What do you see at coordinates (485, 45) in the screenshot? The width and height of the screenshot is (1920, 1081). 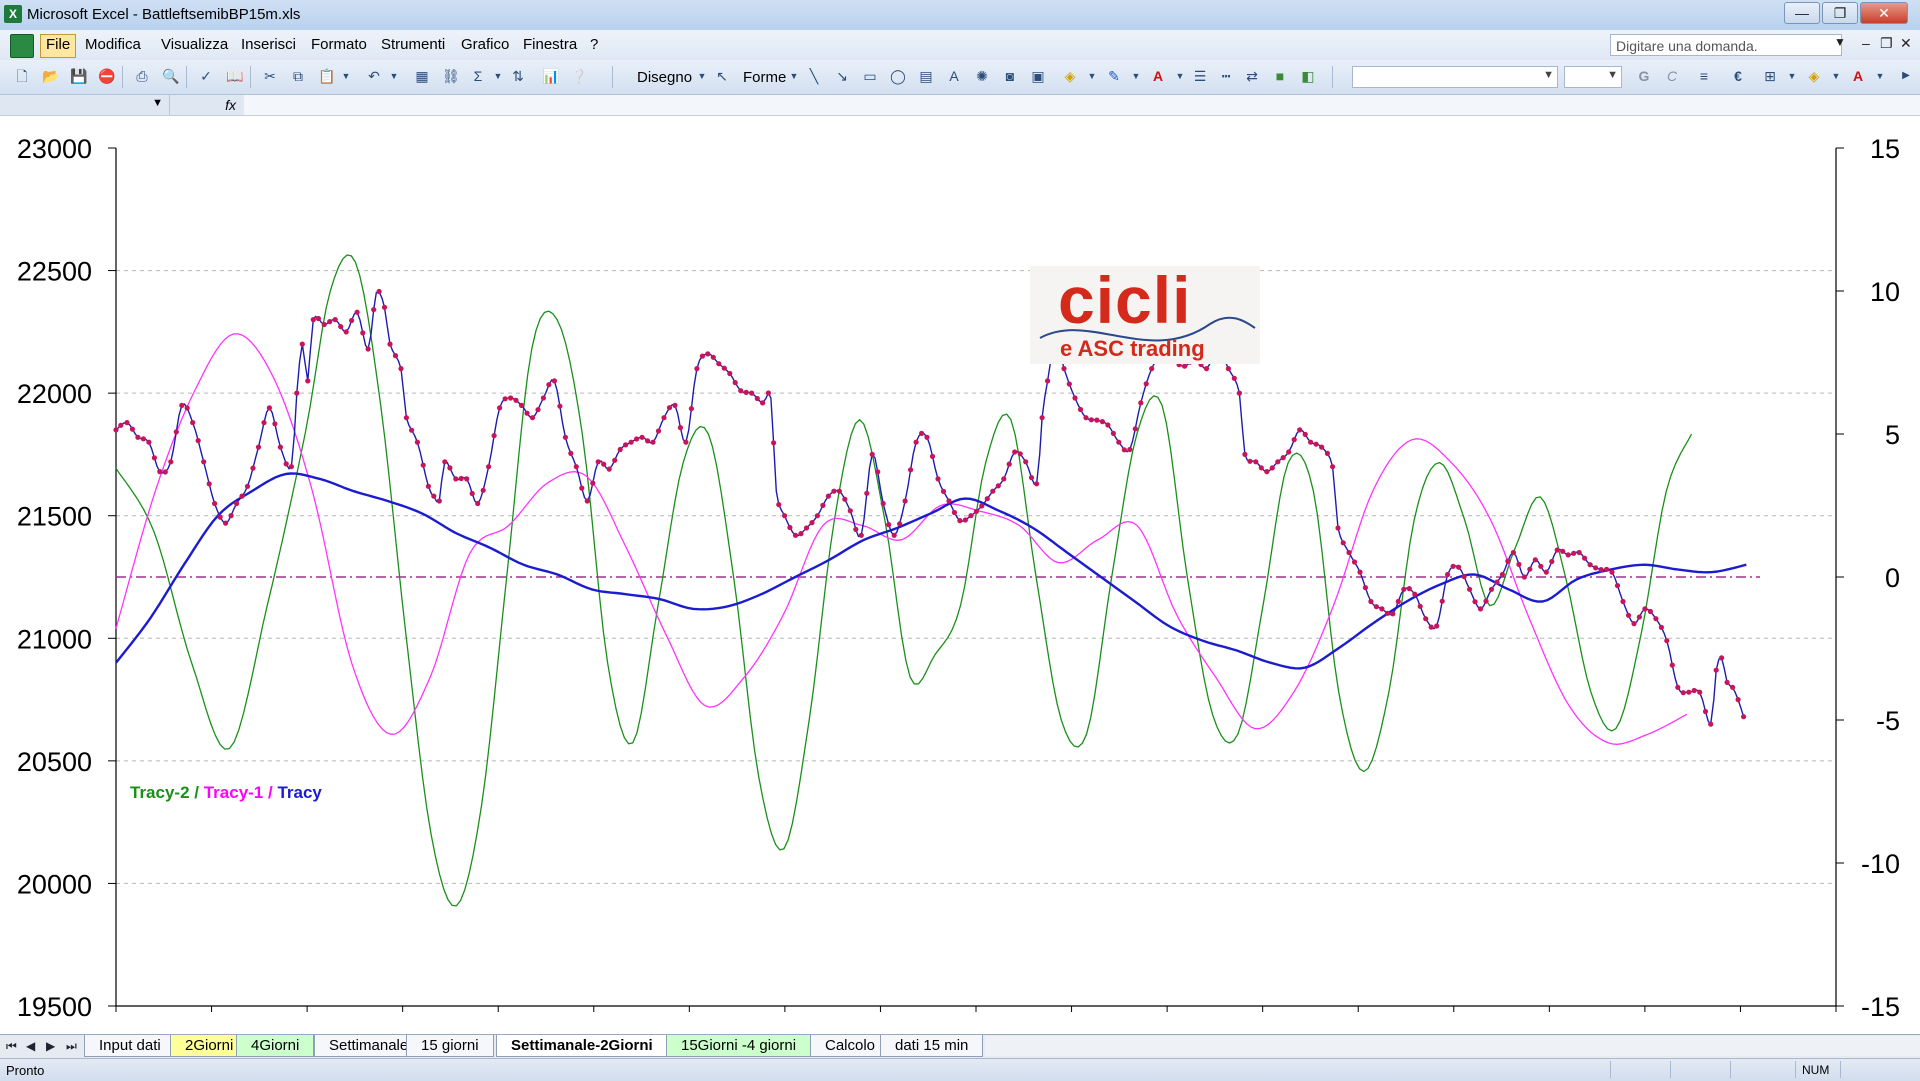 I see `menu-grafico: Grafico` at bounding box center [485, 45].